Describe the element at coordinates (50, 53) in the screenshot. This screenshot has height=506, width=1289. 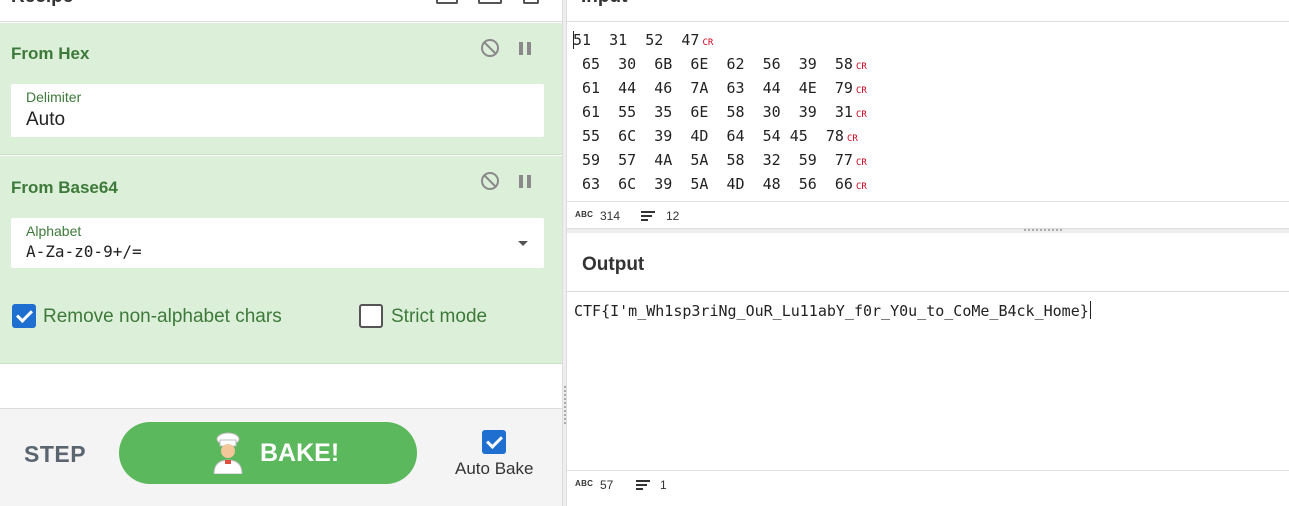
I see `operation-title: From Hex` at that location.